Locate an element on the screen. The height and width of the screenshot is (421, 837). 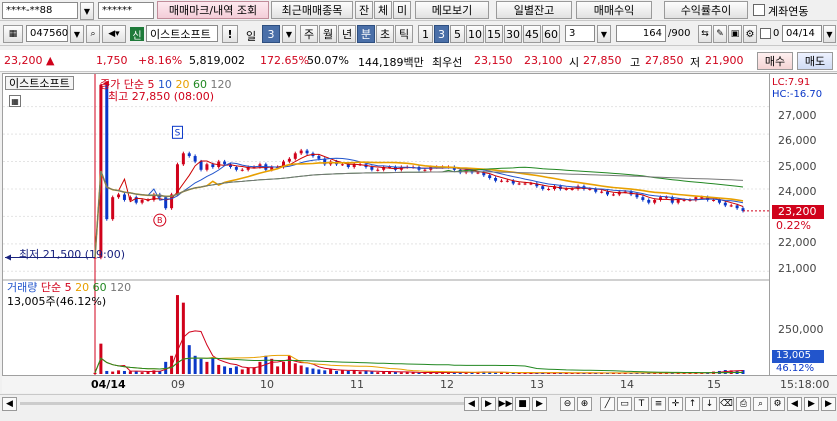
bar-count-dropdown-icon: ▼ is located at coordinates (604, 34).